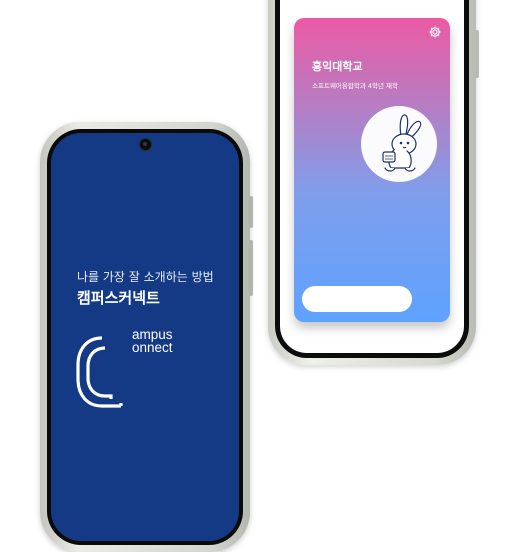 The width and height of the screenshot is (514, 552). Describe the element at coordinates (145, 144) in the screenshot. I see `front-camera` at that location.